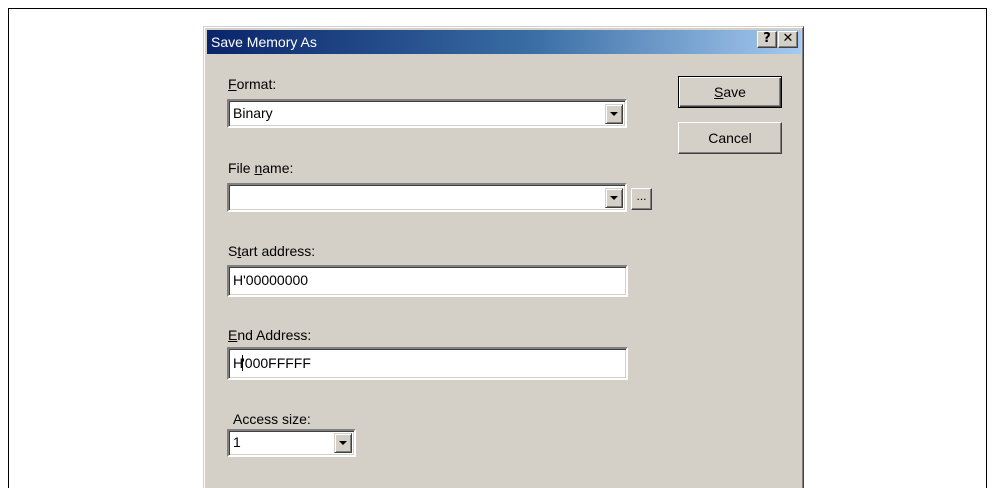  Describe the element at coordinates (272, 251) in the screenshot. I see `start-address-label: Start address:` at that location.